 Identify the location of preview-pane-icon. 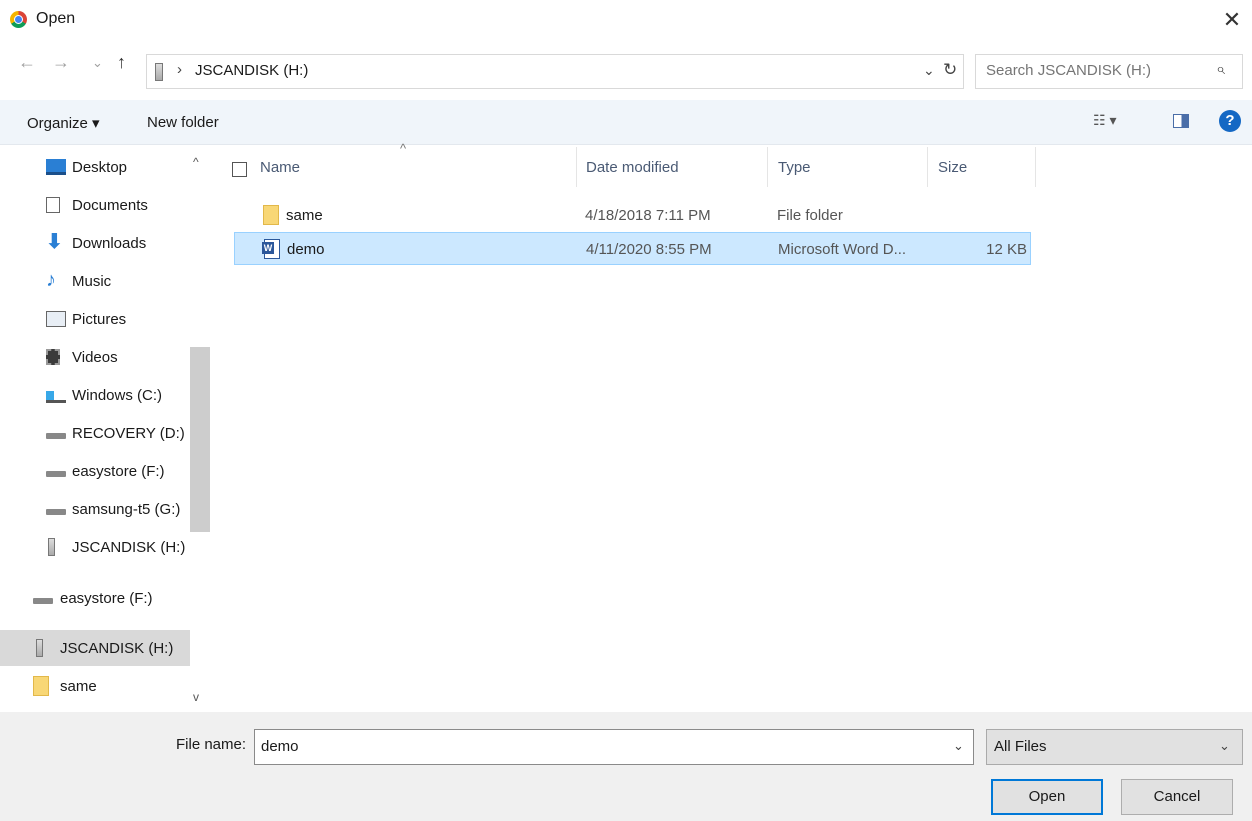
(1181, 121).